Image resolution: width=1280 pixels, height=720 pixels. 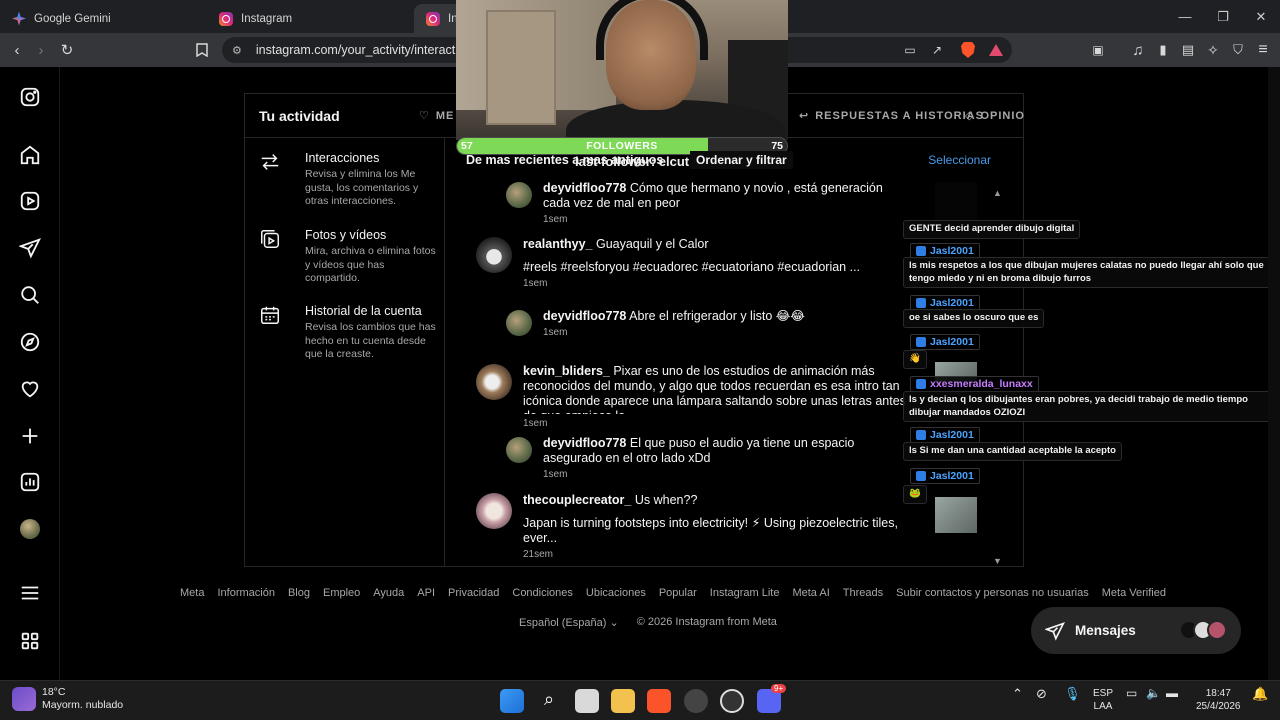 What do you see at coordinates (1172, 693) in the screenshot?
I see `battery-icon: ▬` at bounding box center [1172, 693].